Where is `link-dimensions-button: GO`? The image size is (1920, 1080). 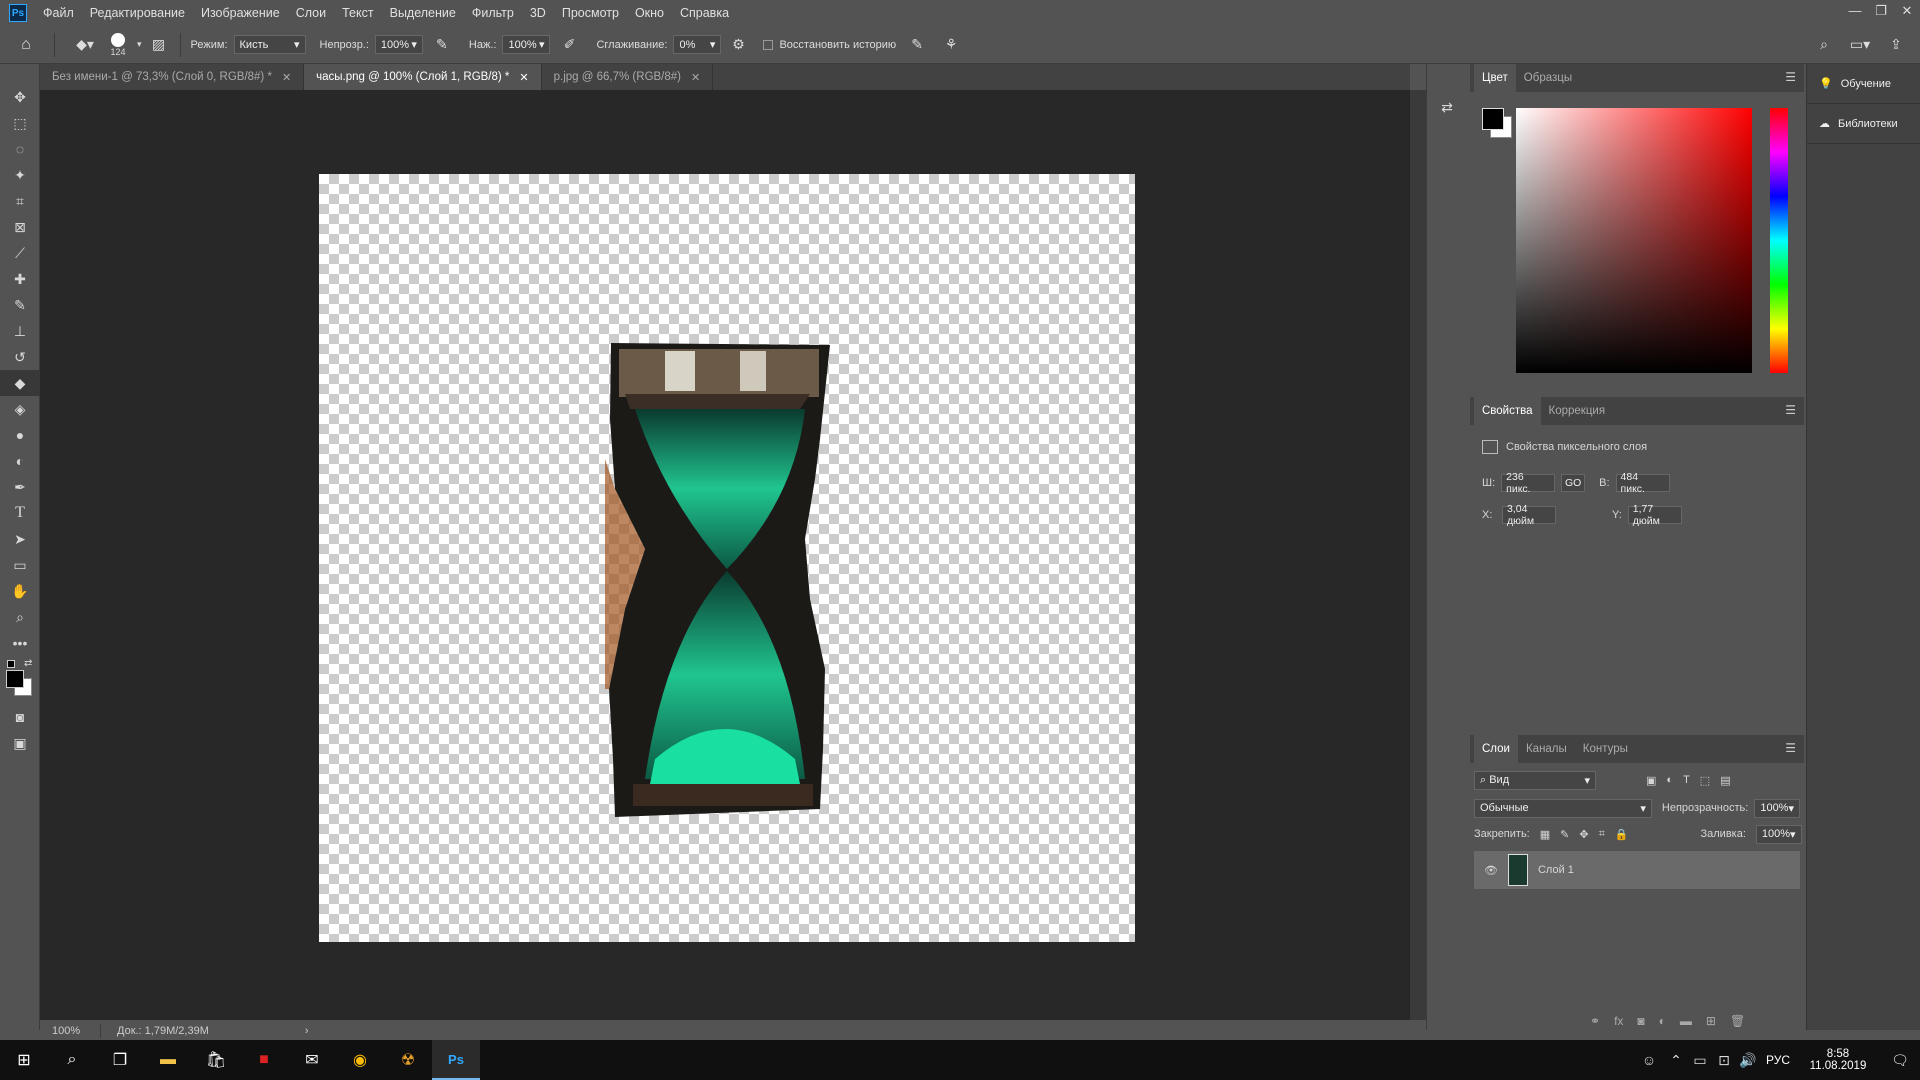
link-dimensions-button: GO is located at coordinates (1573, 483).